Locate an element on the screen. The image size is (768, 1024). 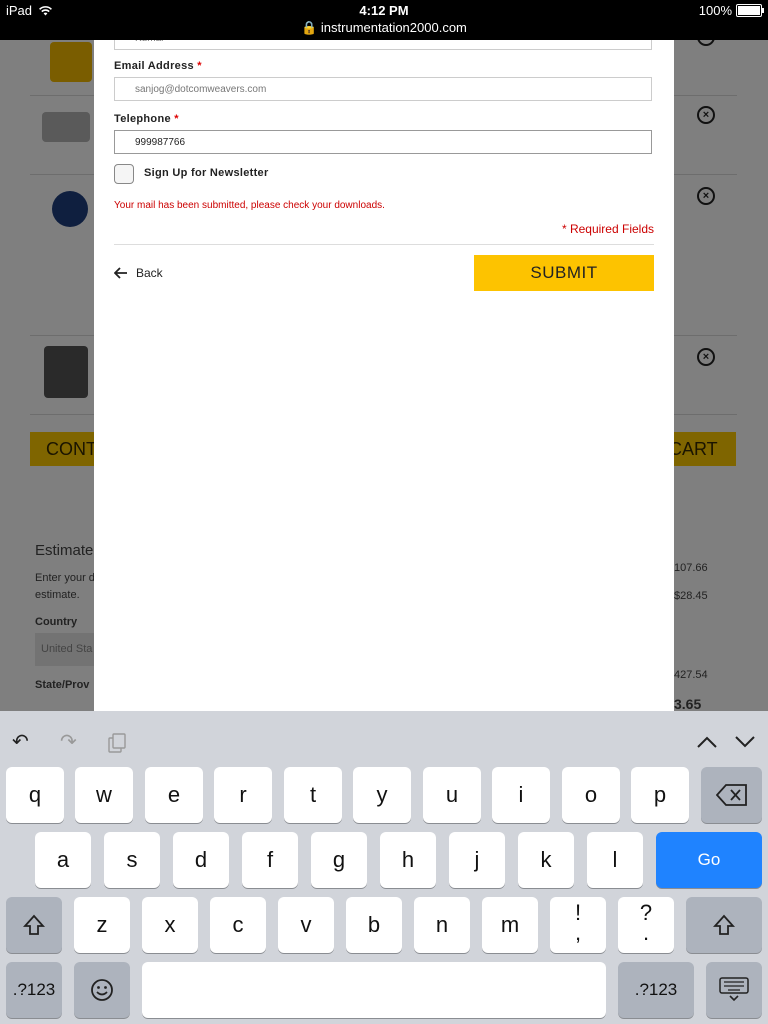
state-label: State/Prov is located at coordinates (62, 685).